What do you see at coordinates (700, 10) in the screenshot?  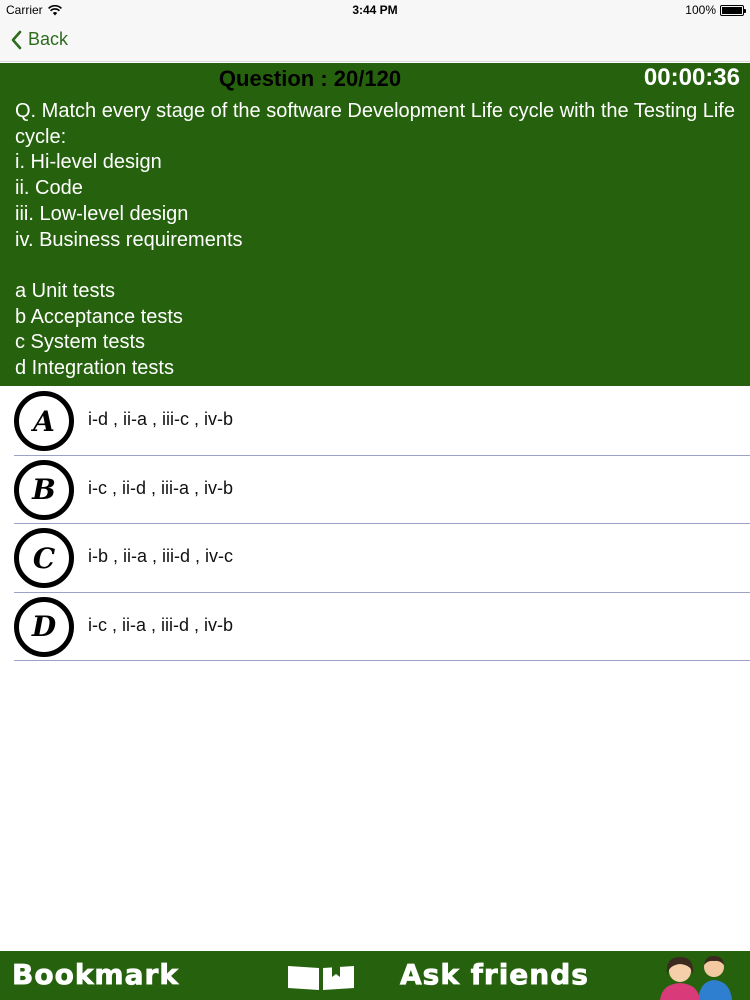 I see `battery-percent: 100%` at bounding box center [700, 10].